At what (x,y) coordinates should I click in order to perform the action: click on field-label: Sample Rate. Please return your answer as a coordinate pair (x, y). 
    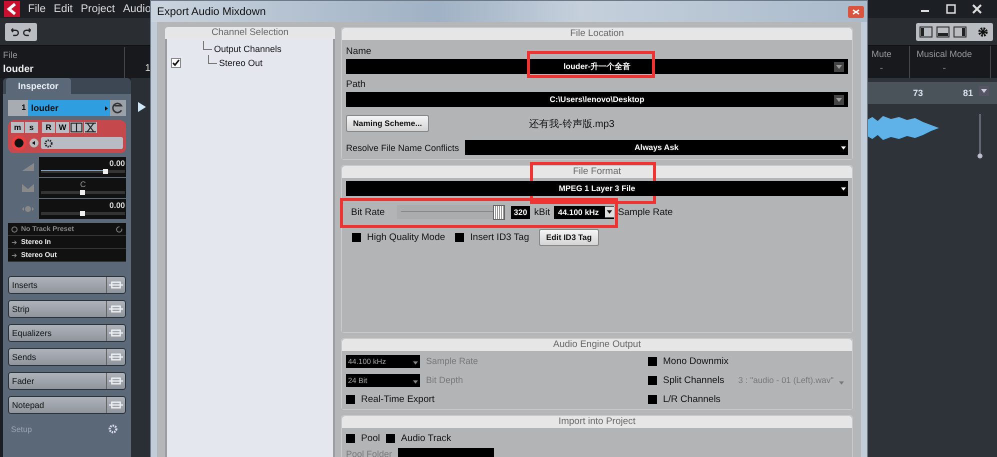
    Looking at the image, I should click on (645, 212).